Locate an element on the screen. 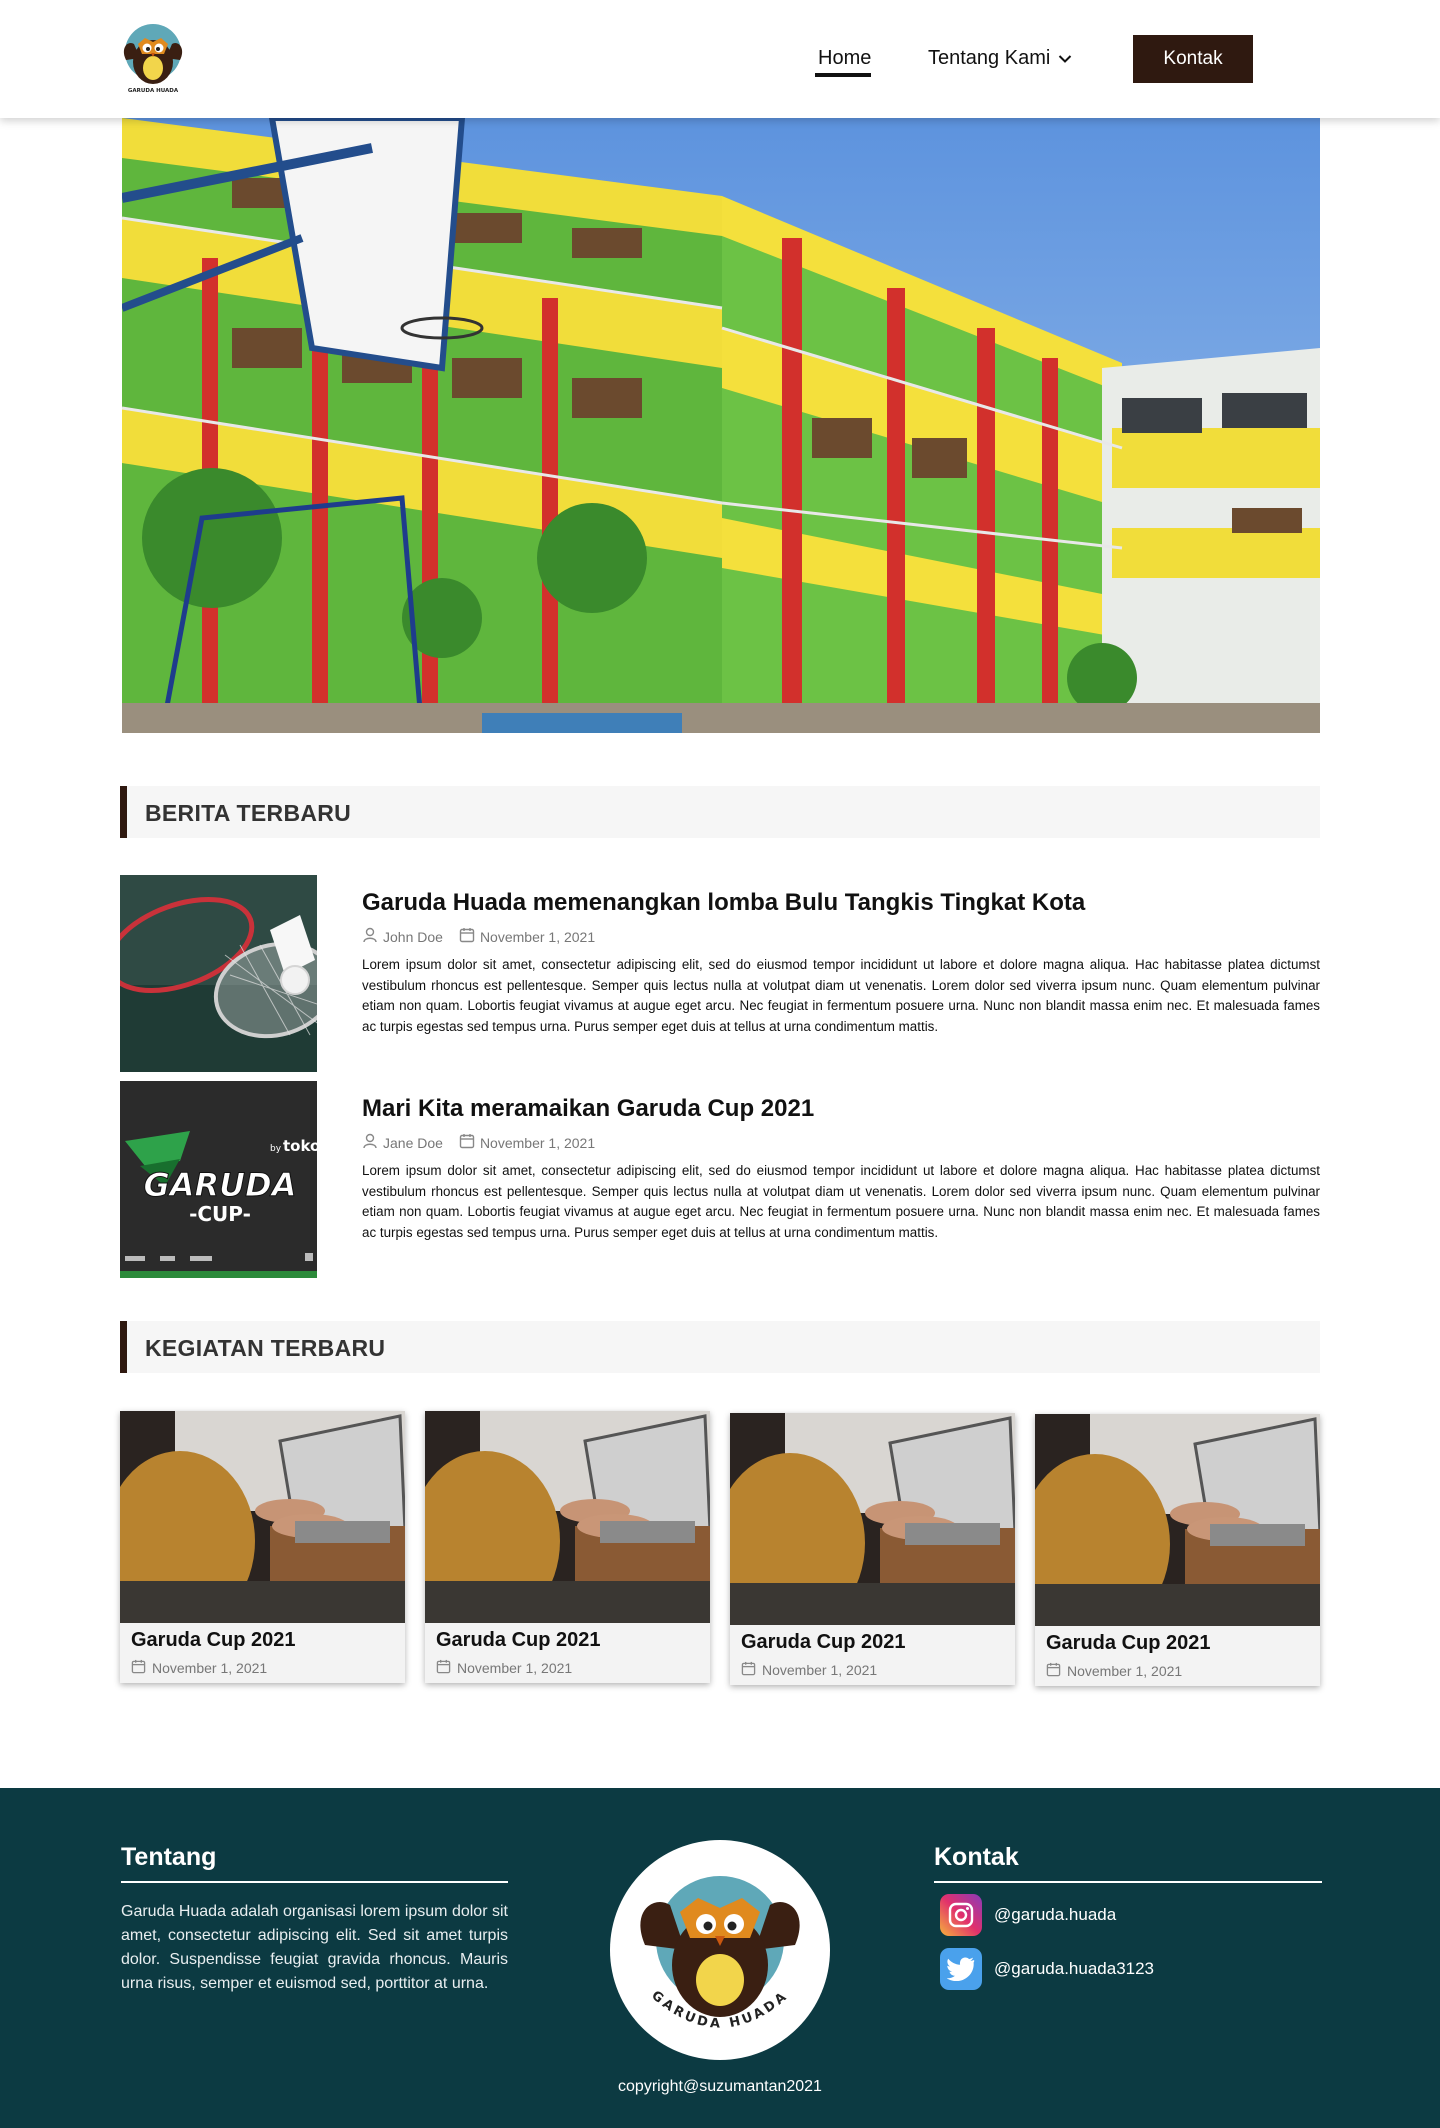 This screenshot has height=2128, width=1440. nav-about-dropdown: Tentang Kami is located at coordinates (1000, 58).